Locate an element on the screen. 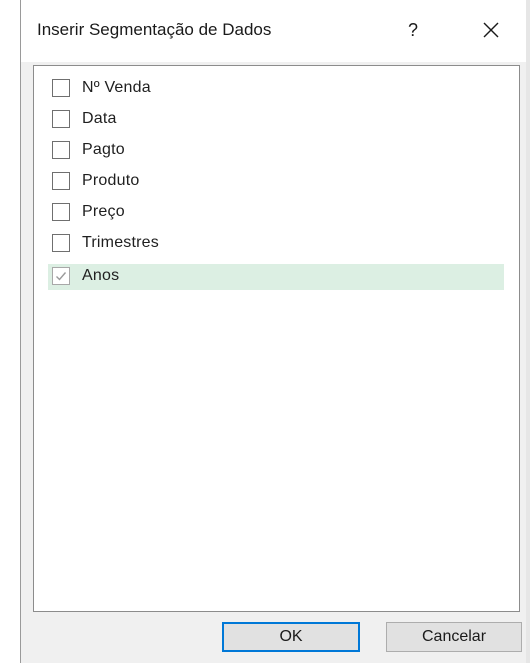 This screenshot has height=663, width=530. field-label: Trimestres is located at coordinates (120, 242).